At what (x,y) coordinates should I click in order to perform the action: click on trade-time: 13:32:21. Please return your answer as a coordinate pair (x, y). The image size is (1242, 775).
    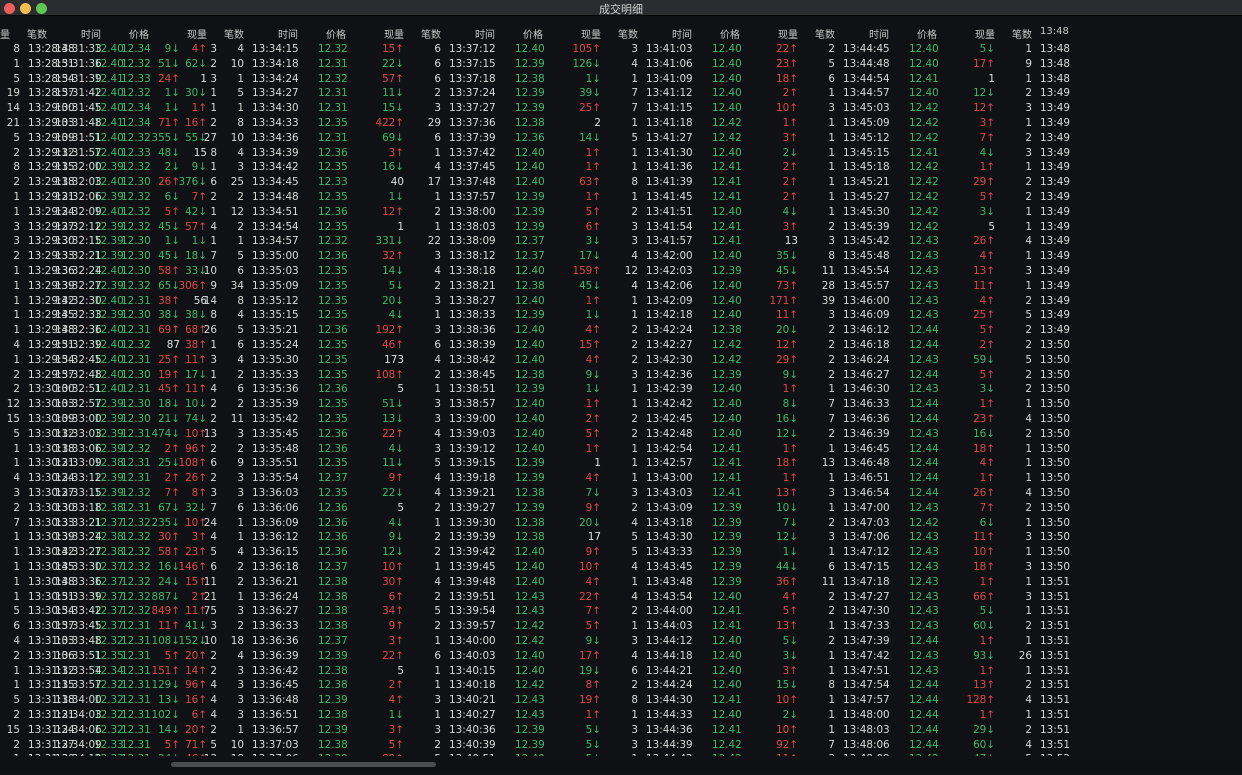
    Looking at the image, I should click on (78, 256).